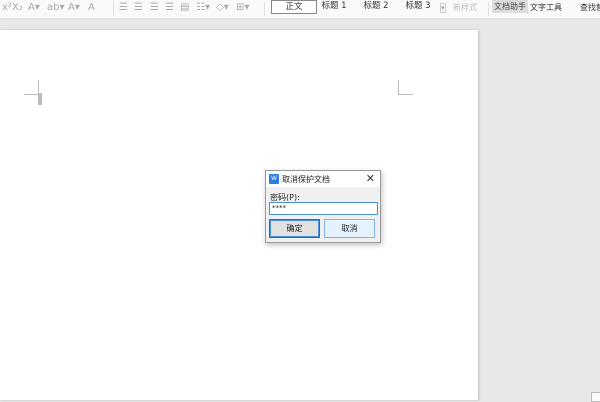 The height and width of the screenshot is (402, 600). What do you see at coordinates (34, 7) in the screenshot?
I see `text-effect-icon: A▾` at bounding box center [34, 7].